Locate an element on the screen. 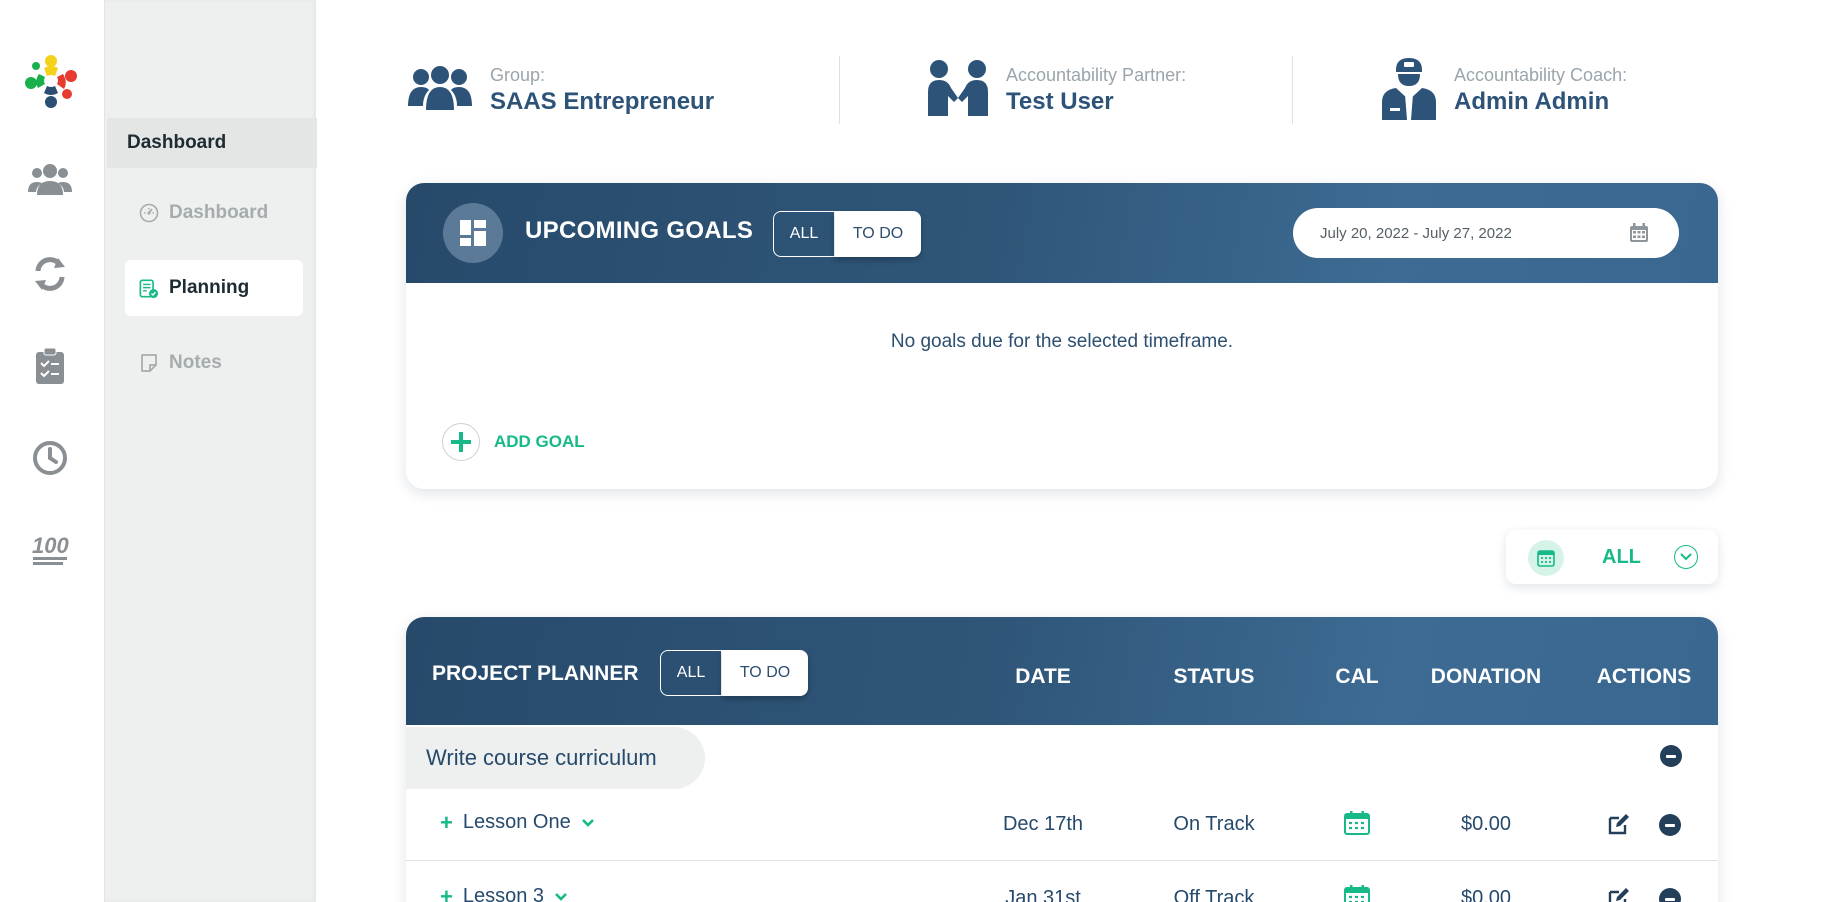  add-goal-label: ADD GOAL is located at coordinates (539, 441).